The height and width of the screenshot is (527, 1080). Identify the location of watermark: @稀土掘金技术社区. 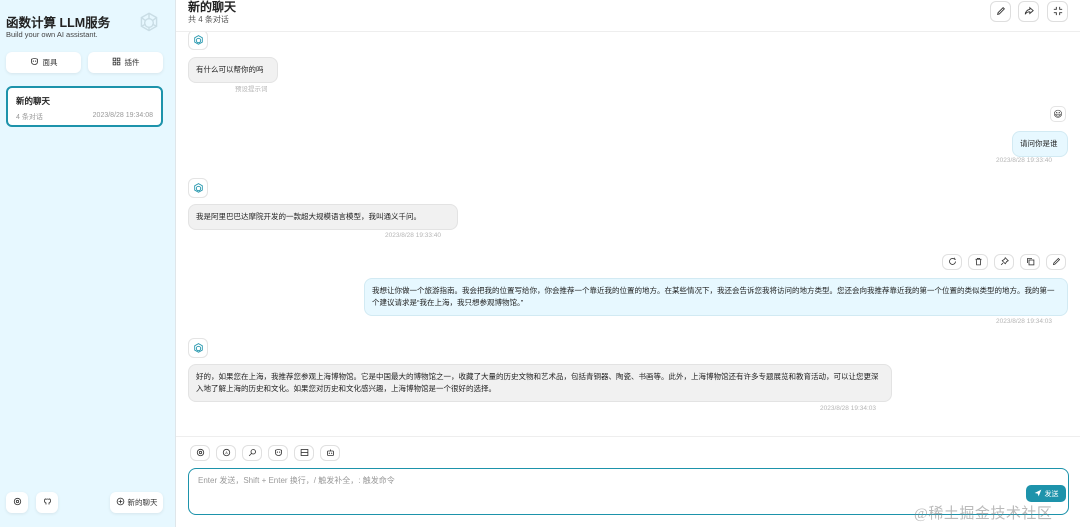
(983, 514).